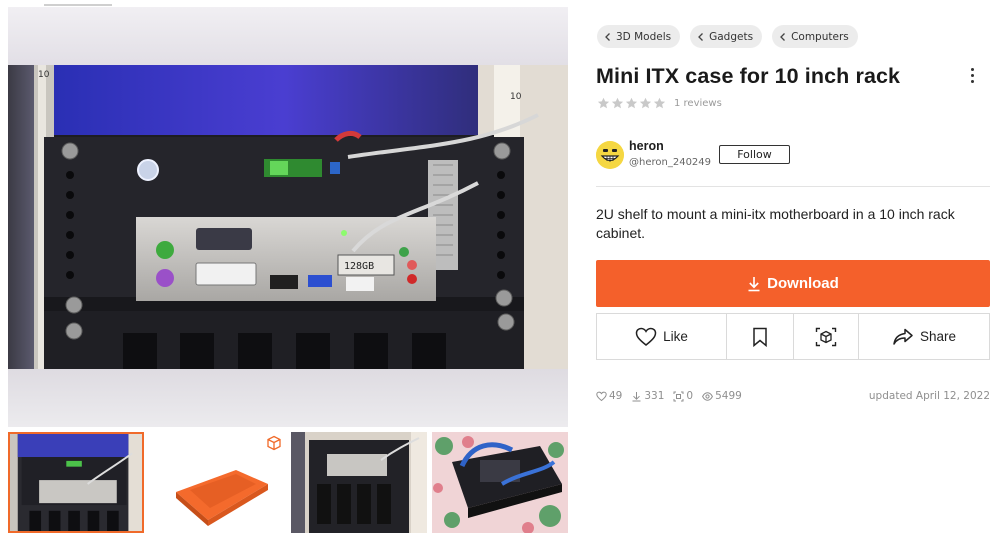  I want to click on star-rating, so click(631, 103).